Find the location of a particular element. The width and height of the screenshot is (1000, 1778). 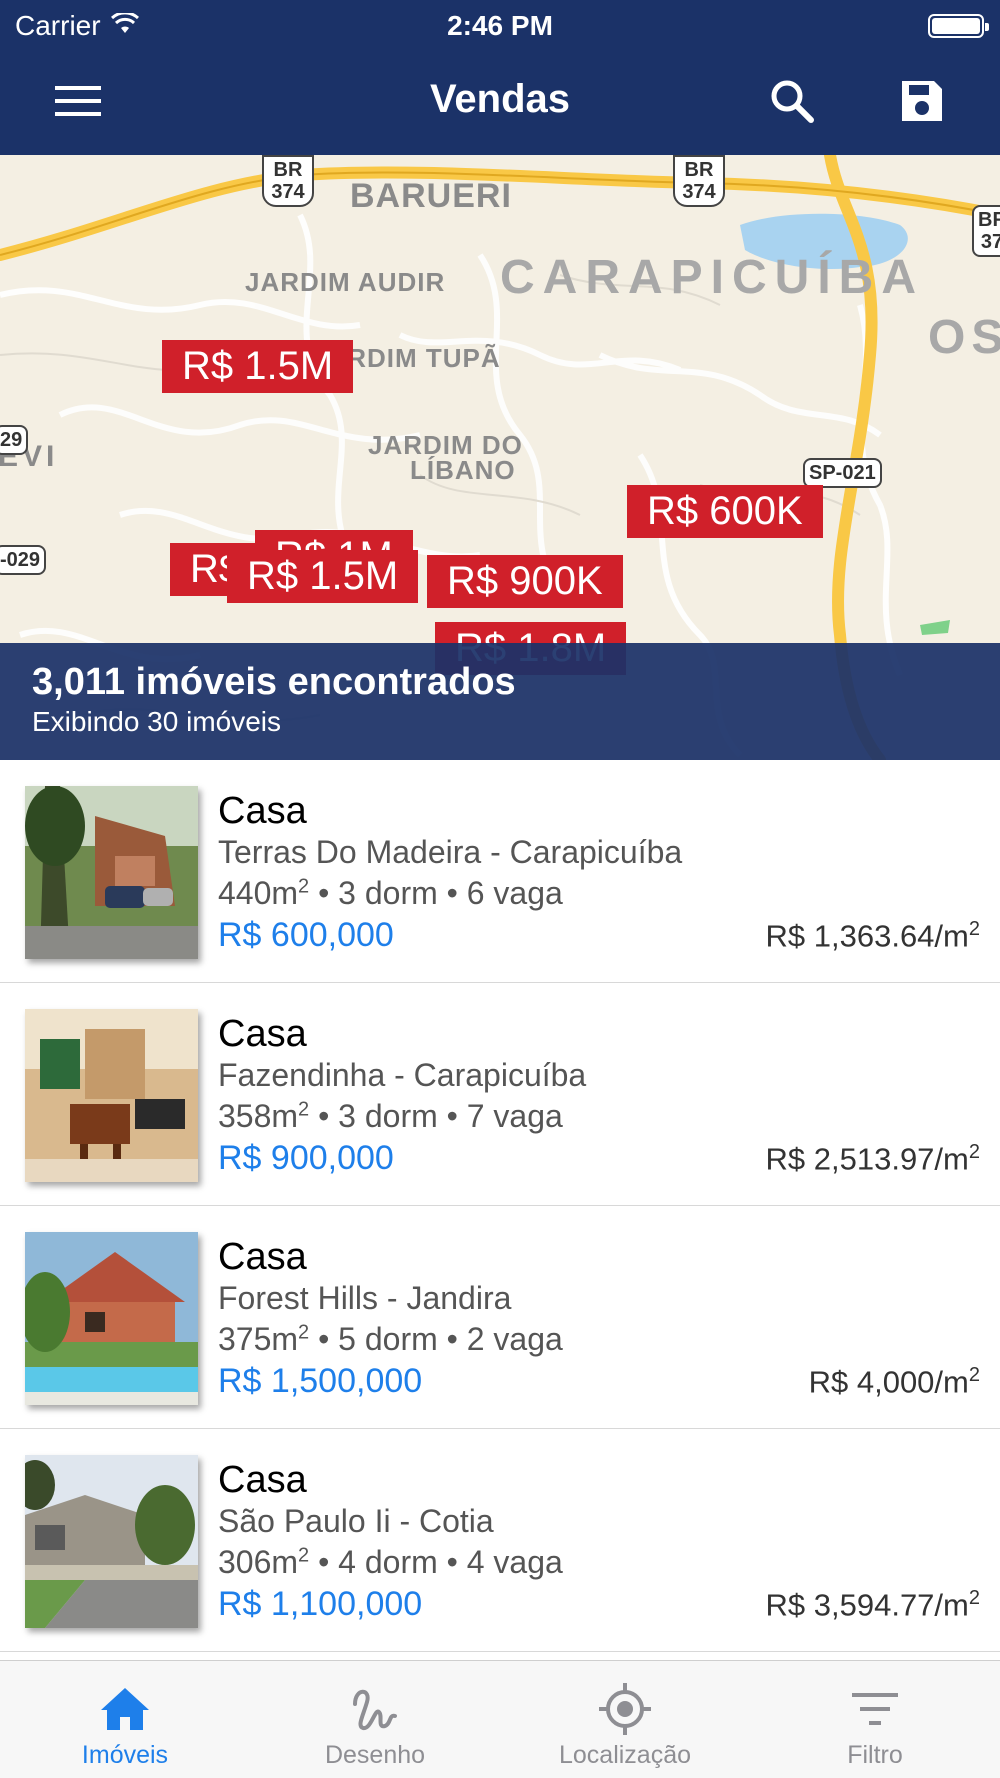

listing-dorm: 5 dorm is located at coordinates (388, 1339).